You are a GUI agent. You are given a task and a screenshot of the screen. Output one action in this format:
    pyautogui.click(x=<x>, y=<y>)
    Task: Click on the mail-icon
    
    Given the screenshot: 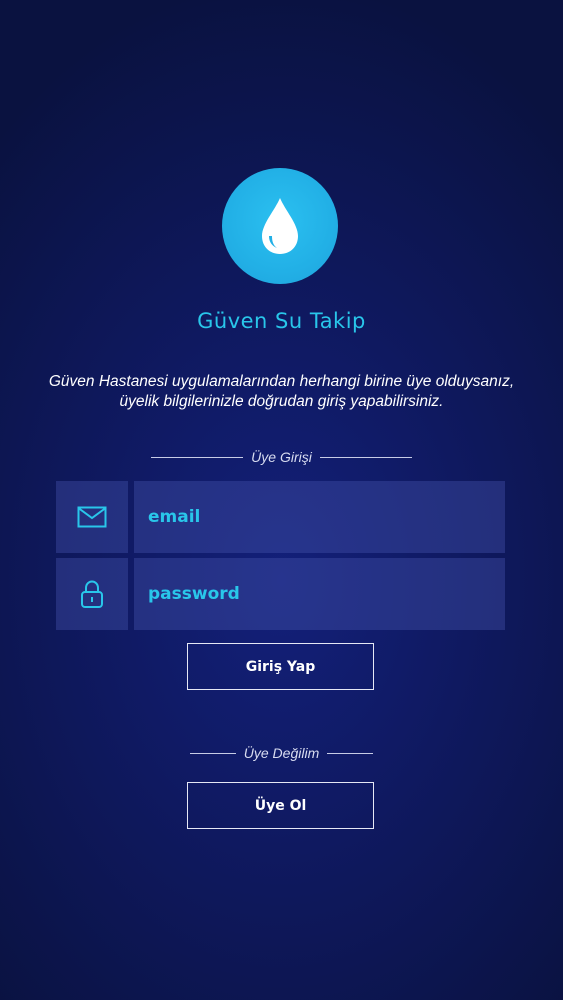 What is the action you would take?
    pyautogui.click(x=92, y=517)
    